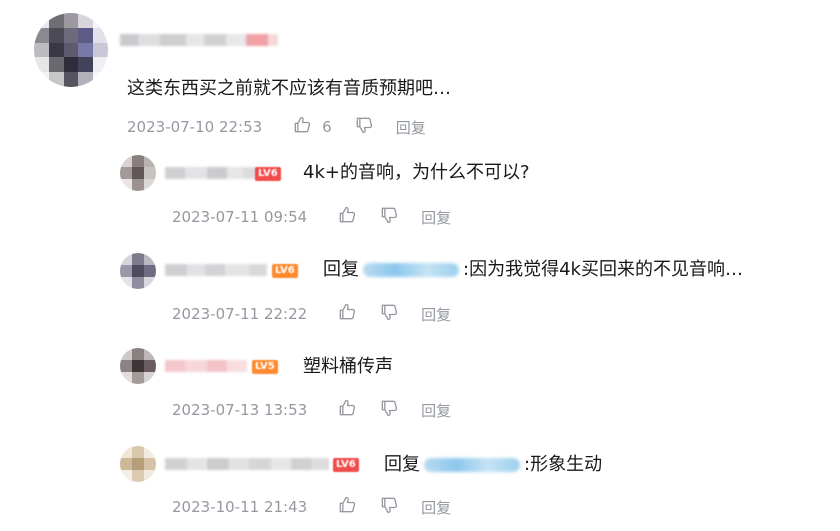  Describe the element at coordinates (311, 410) in the screenshot. I see `reply-meta: 2023-07-13 13:53 回复` at that location.